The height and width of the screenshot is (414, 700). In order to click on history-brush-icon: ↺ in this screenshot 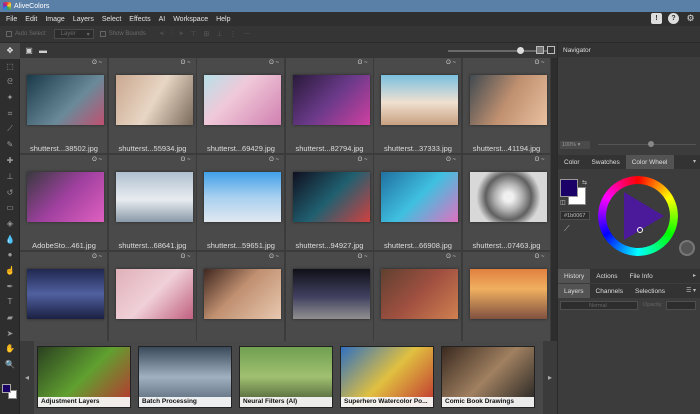, I will do `click(10, 192)`.